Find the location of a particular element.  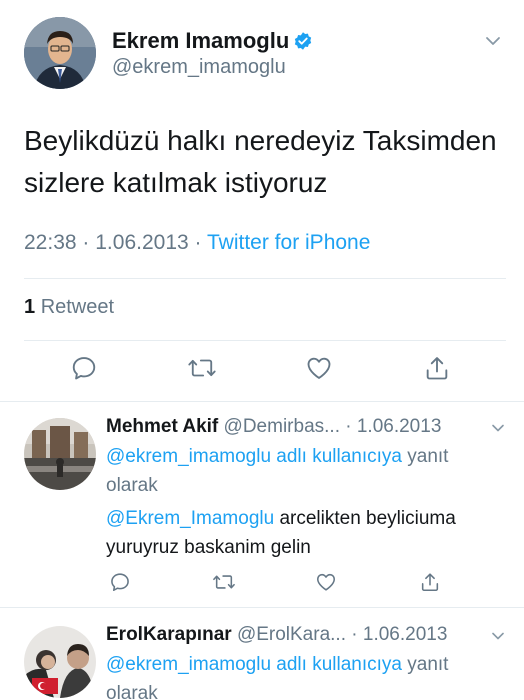

reply-author-name: Mehmet Akif is located at coordinates (162, 426).